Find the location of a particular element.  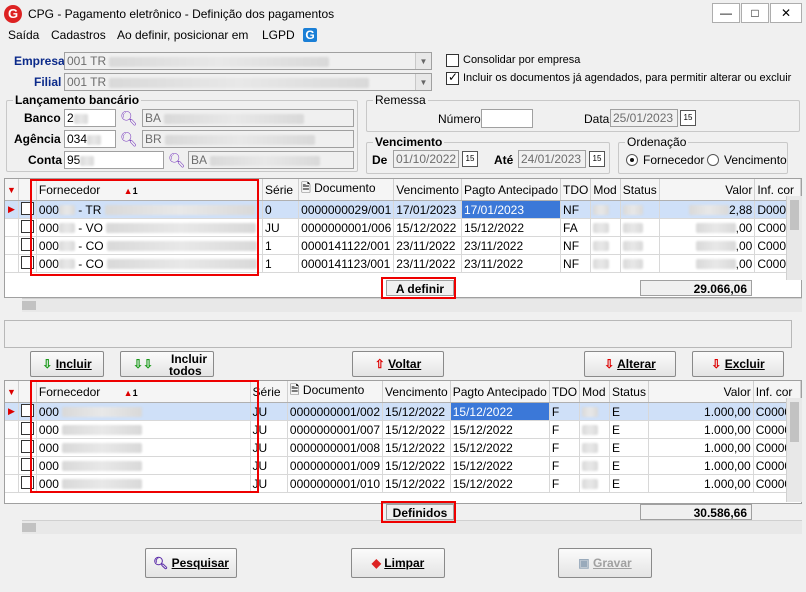

incluir-button: ⇩ Incluir is located at coordinates (67, 364).